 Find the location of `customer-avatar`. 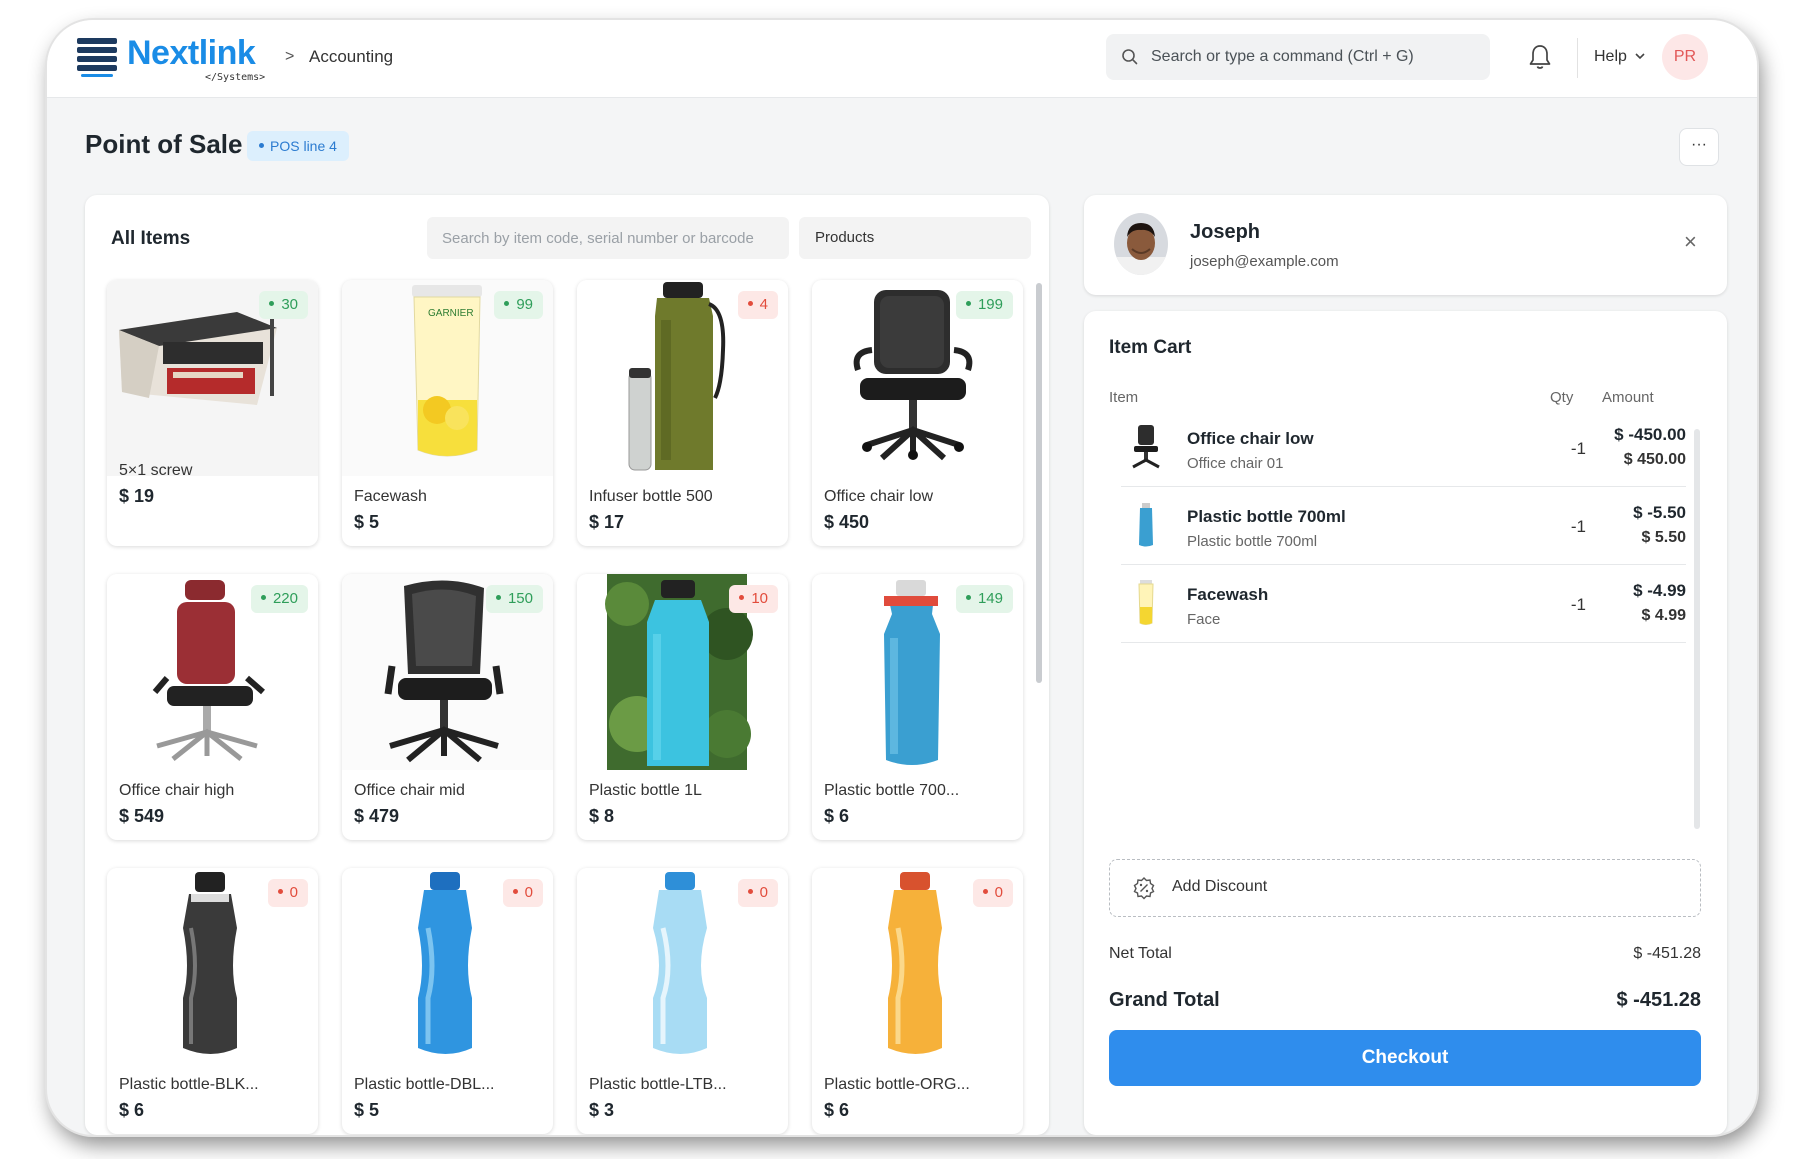

customer-avatar is located at coordinates (1141, 244).